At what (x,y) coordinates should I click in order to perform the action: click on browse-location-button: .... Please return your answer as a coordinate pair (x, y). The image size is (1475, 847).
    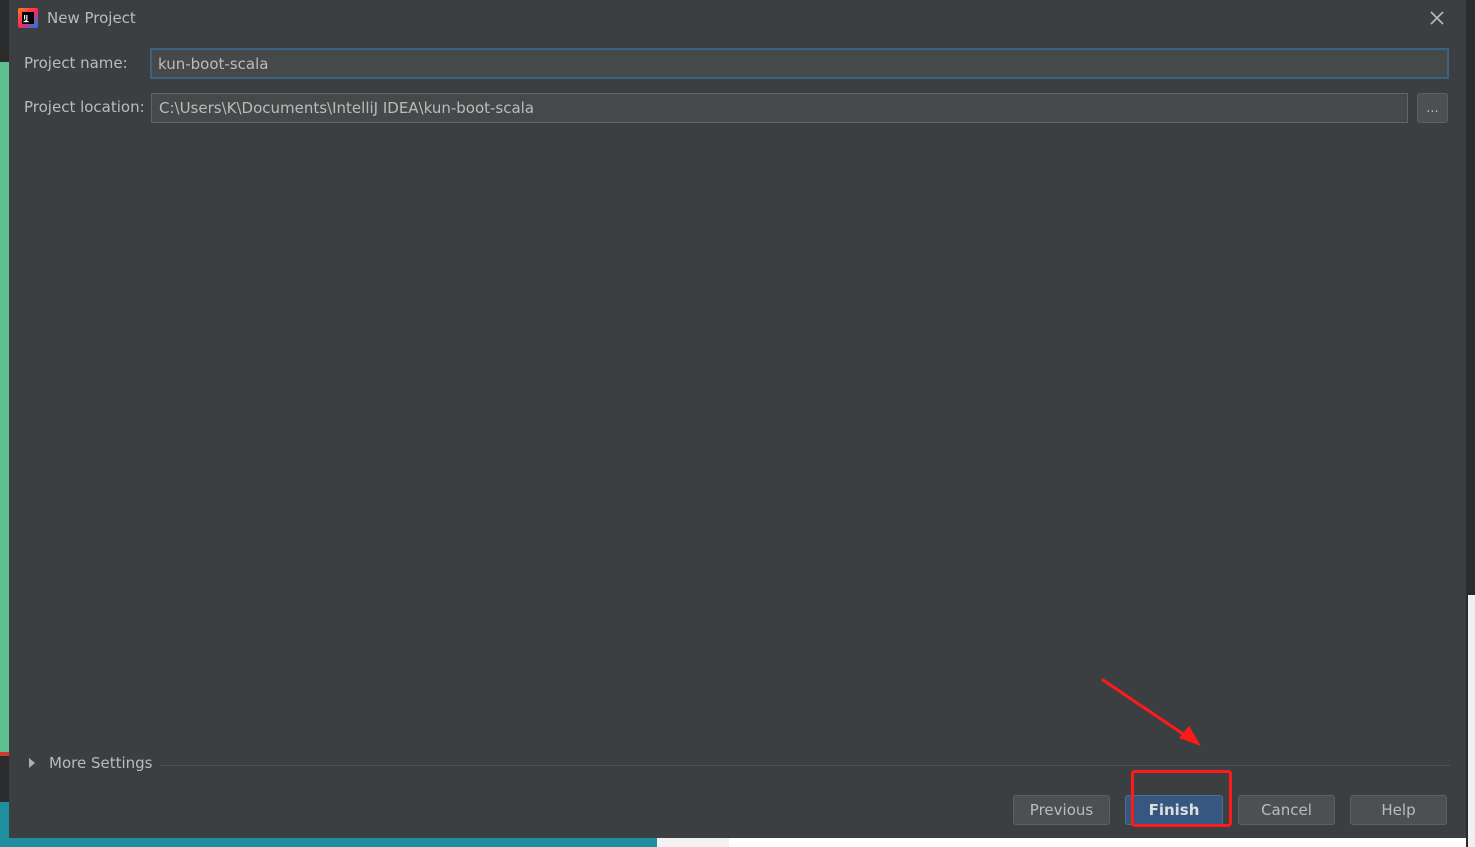
    Looking at the image, I should click on (1432, 108).